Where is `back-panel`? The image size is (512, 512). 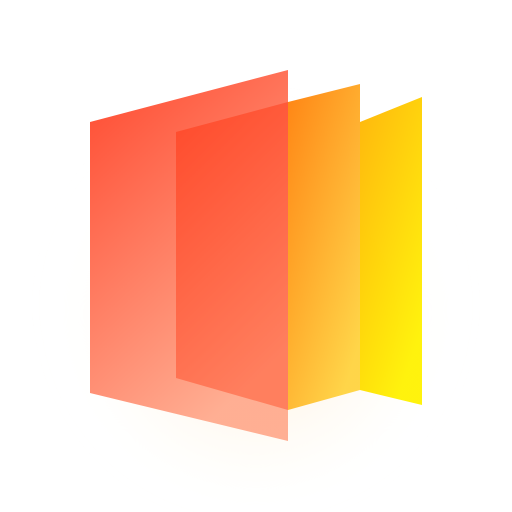 back-panel is located at coordinates (391, 251).